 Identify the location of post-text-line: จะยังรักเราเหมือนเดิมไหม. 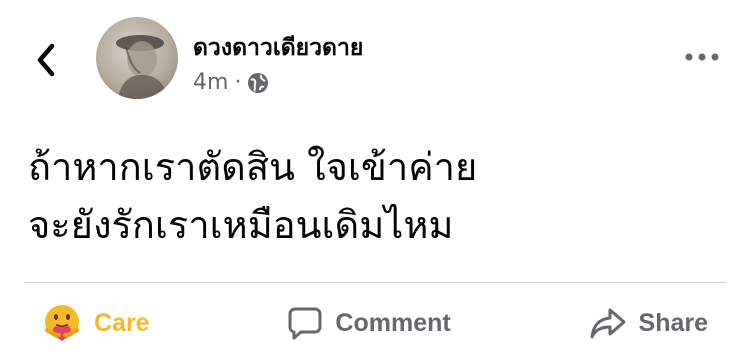
(241, 225).